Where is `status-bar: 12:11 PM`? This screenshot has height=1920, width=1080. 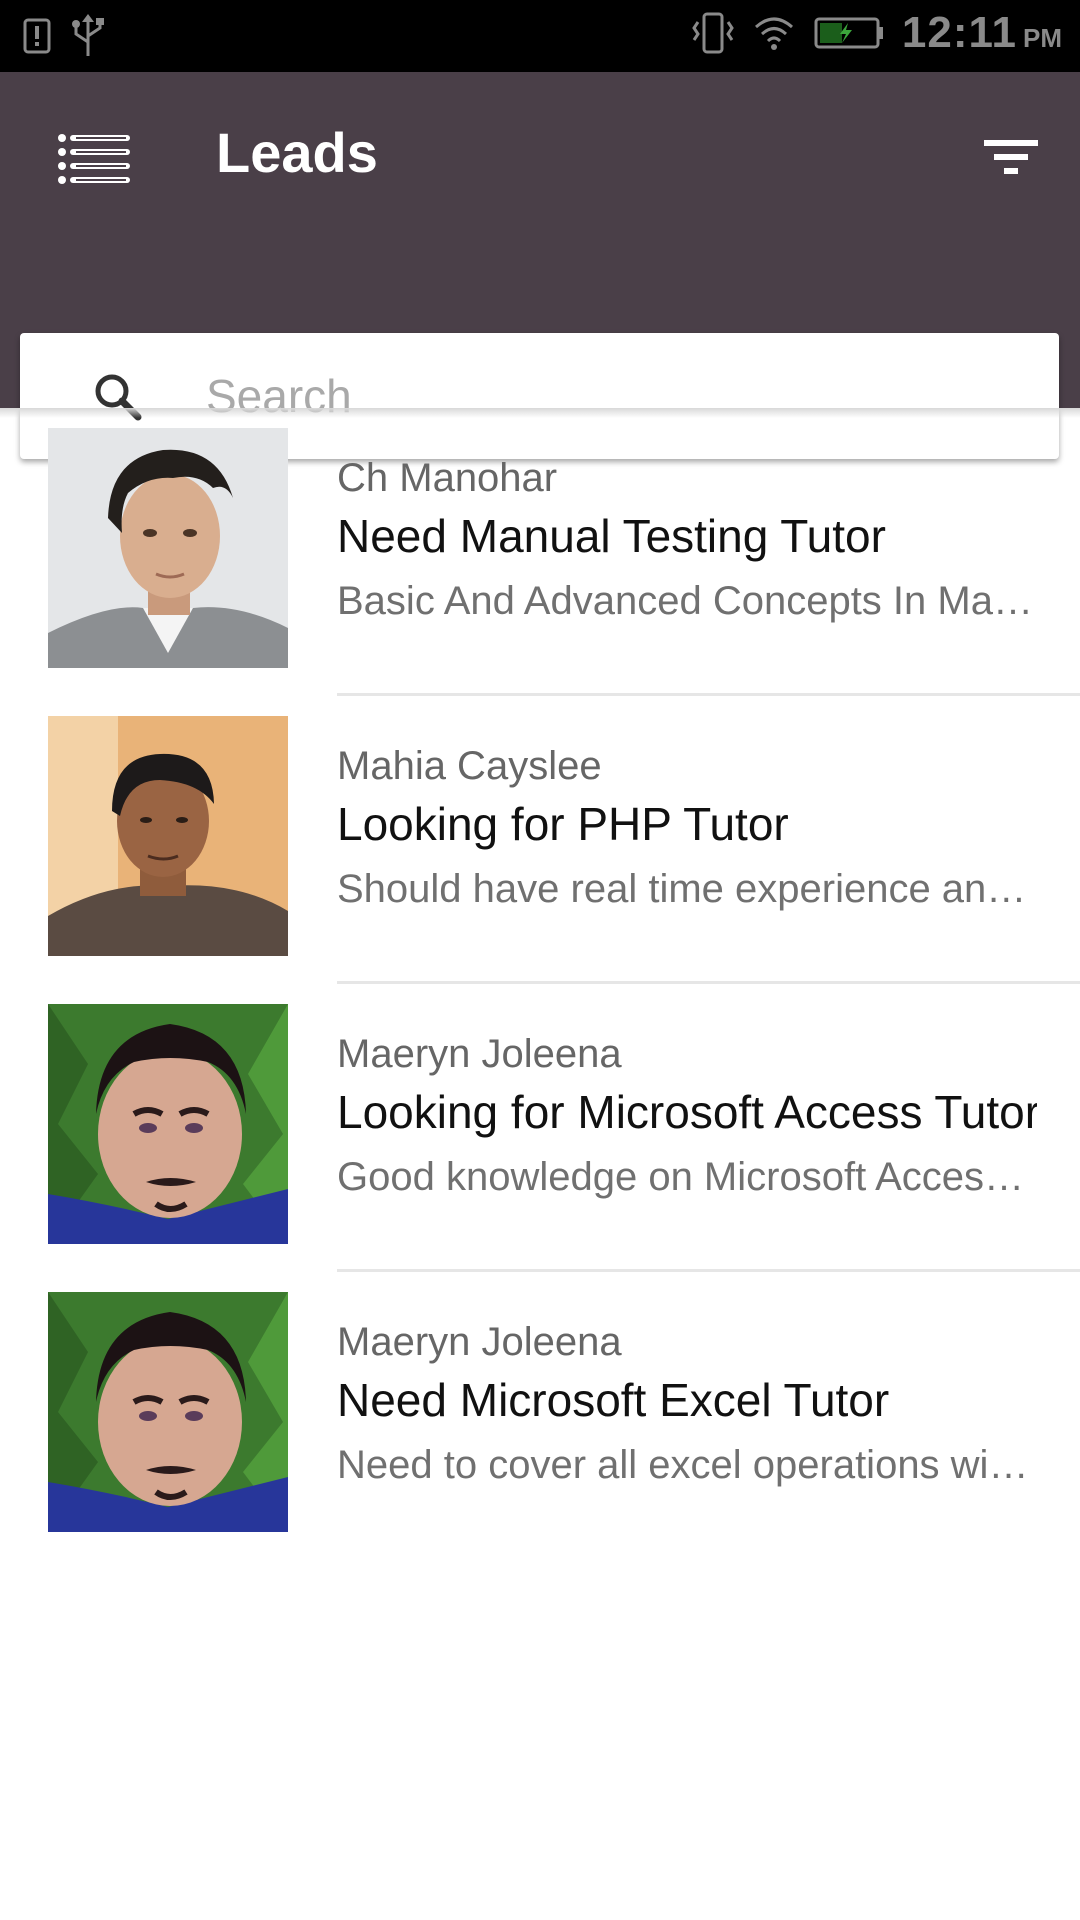
status-bar: 12:11 PM is located at coordinates (540, 36).